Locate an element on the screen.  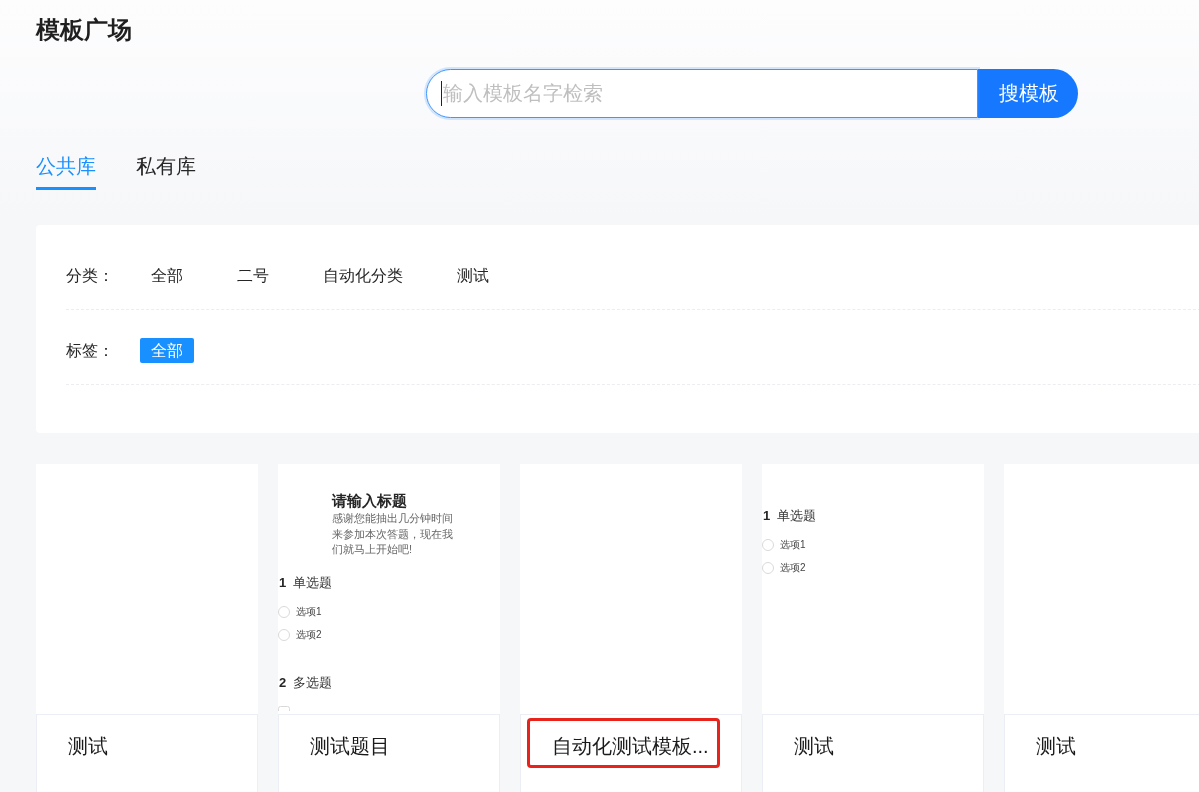
filter-option: 自动化分类 is located at coordinates (363, 275).